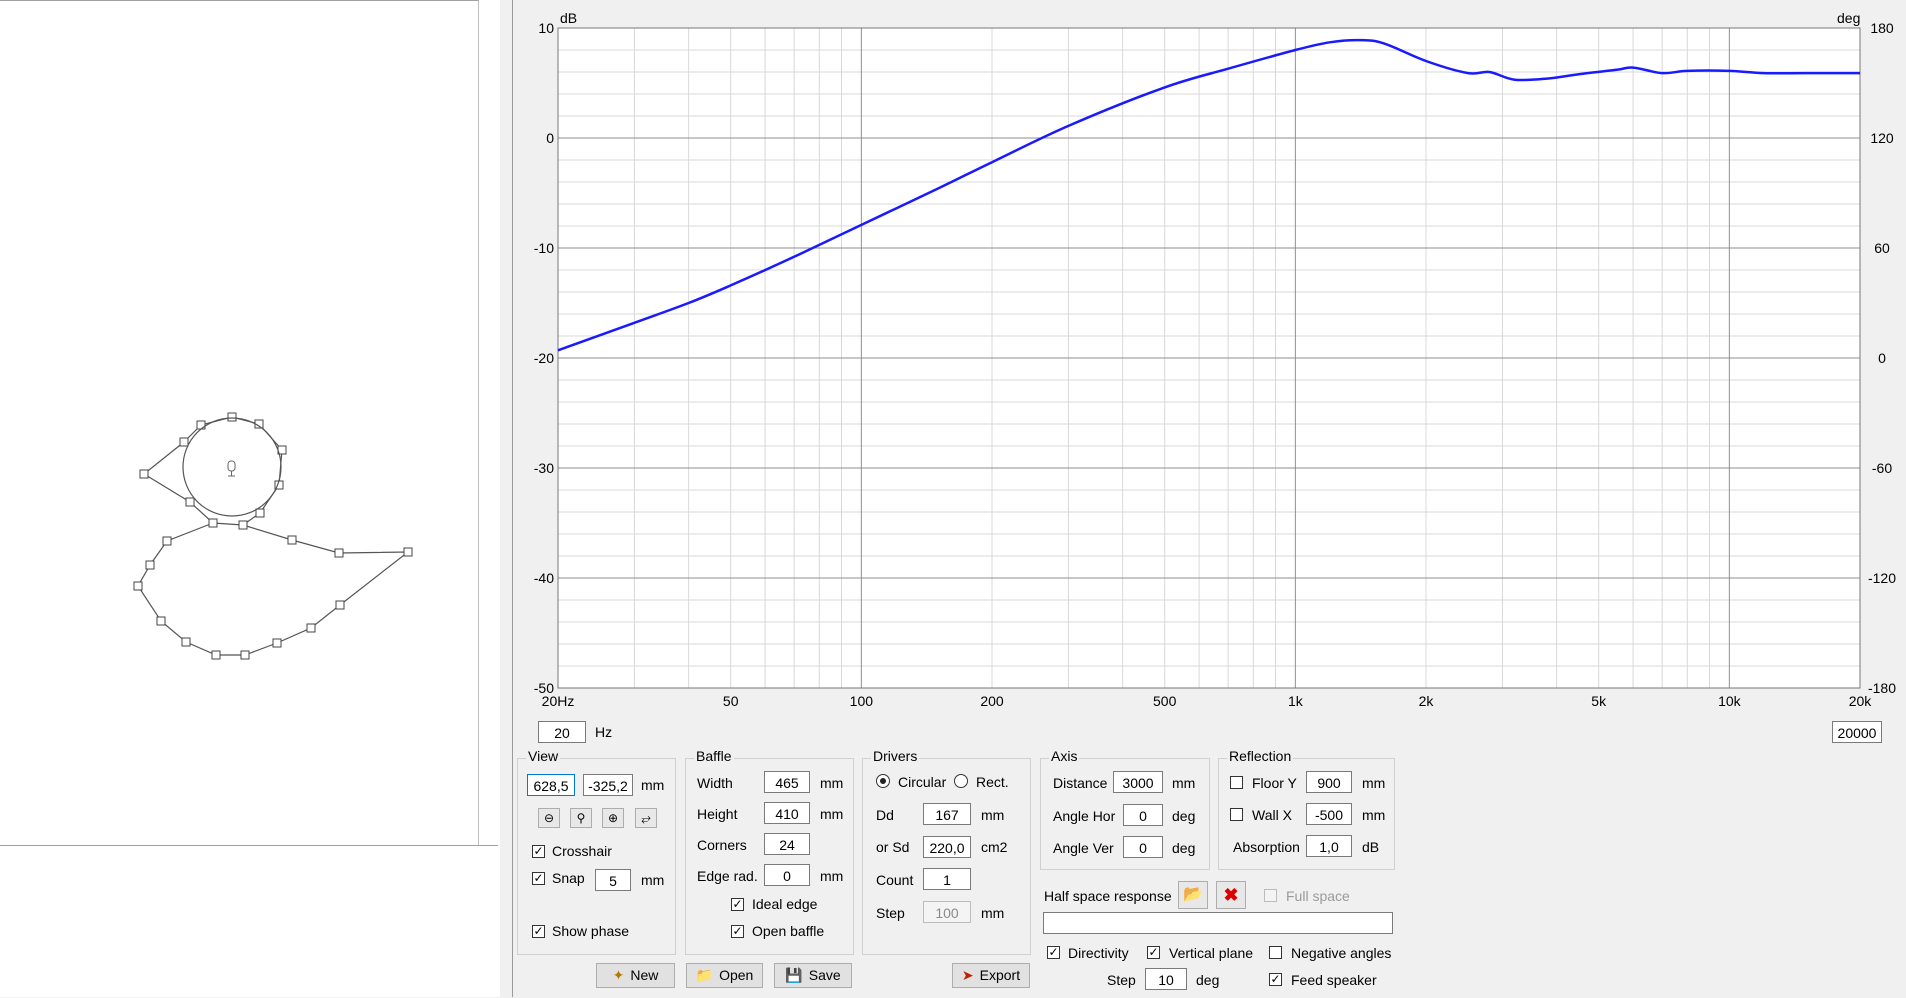 The image size is (1906, 998). I want to click on zoom-fit-icon: ⚲, so click(581, 818).